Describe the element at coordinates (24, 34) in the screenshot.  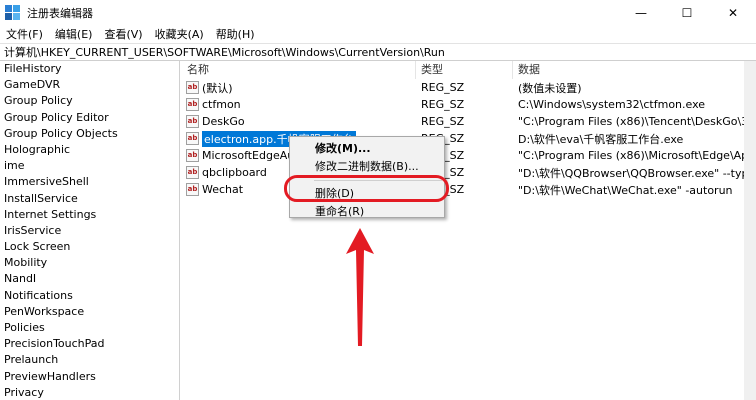
I see `menu-file: 文件(F)` at that location.